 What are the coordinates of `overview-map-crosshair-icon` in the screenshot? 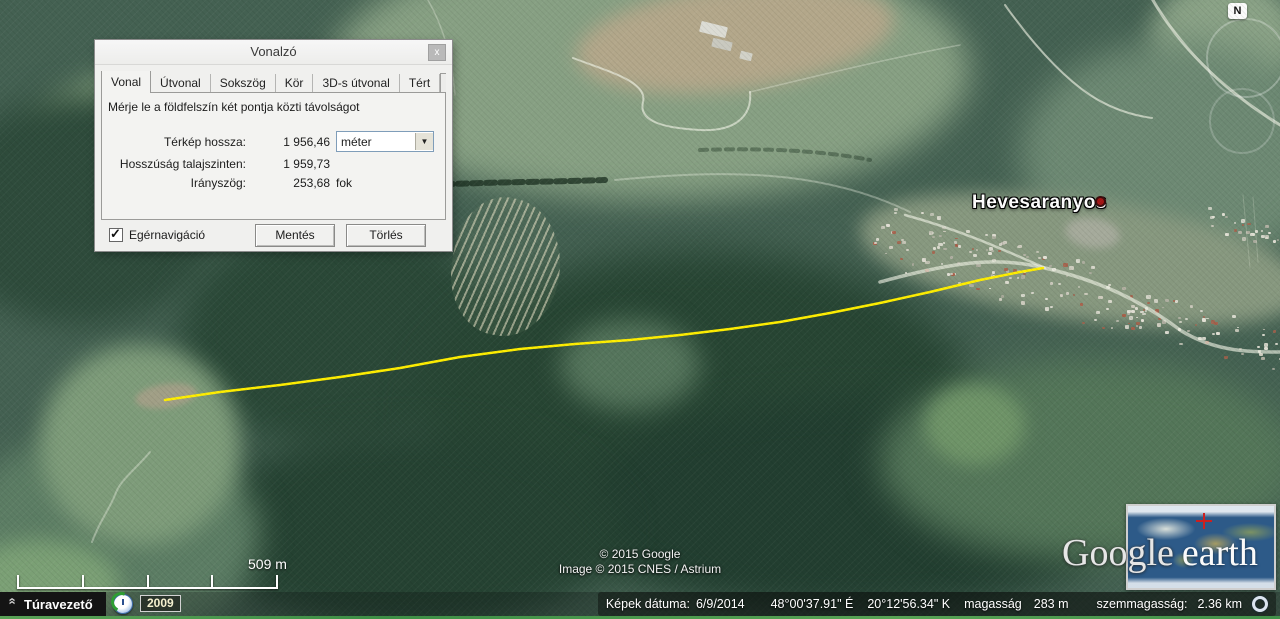 It's located at (1204, 521).